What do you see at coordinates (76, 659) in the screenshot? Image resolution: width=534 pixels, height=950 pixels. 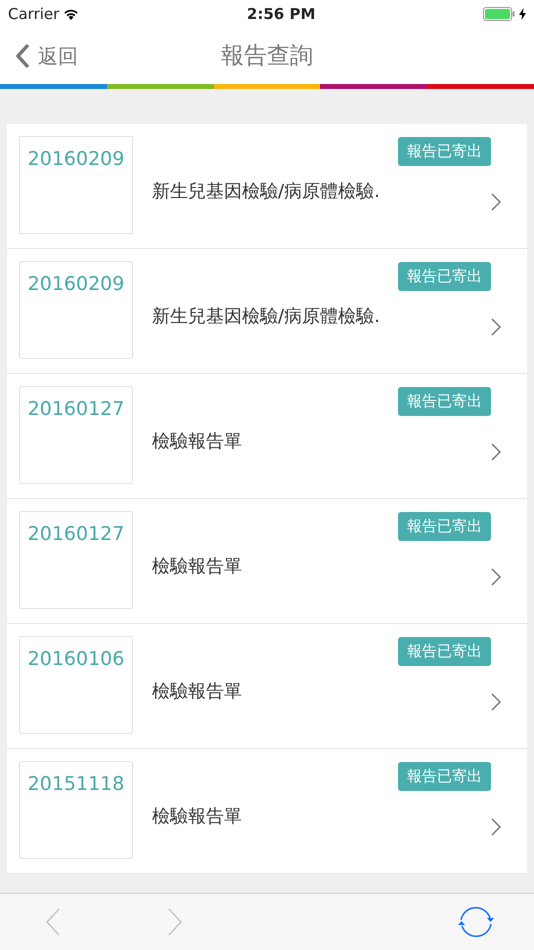 I see `date-label: 20160106` at bounding box center [76, 659].